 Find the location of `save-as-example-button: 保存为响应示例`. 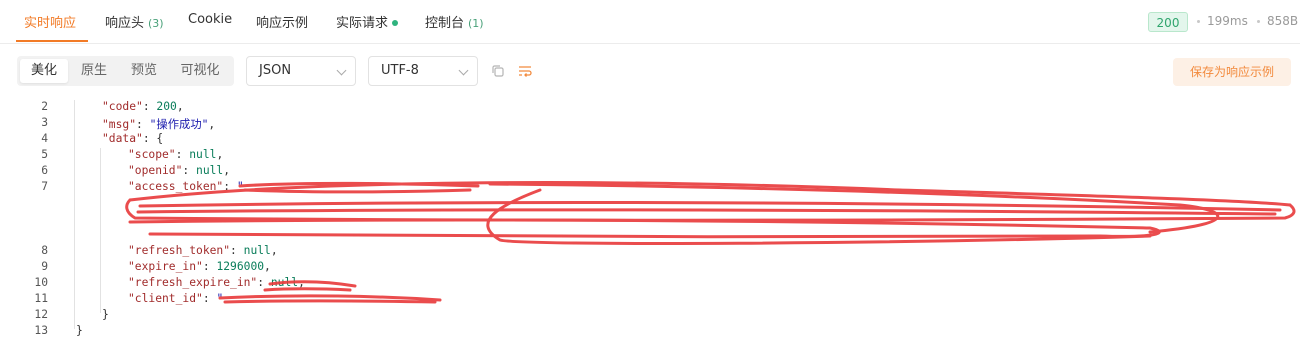

save-as-example-button: 保存为响应示例 is located at coordinates (1232, 72).